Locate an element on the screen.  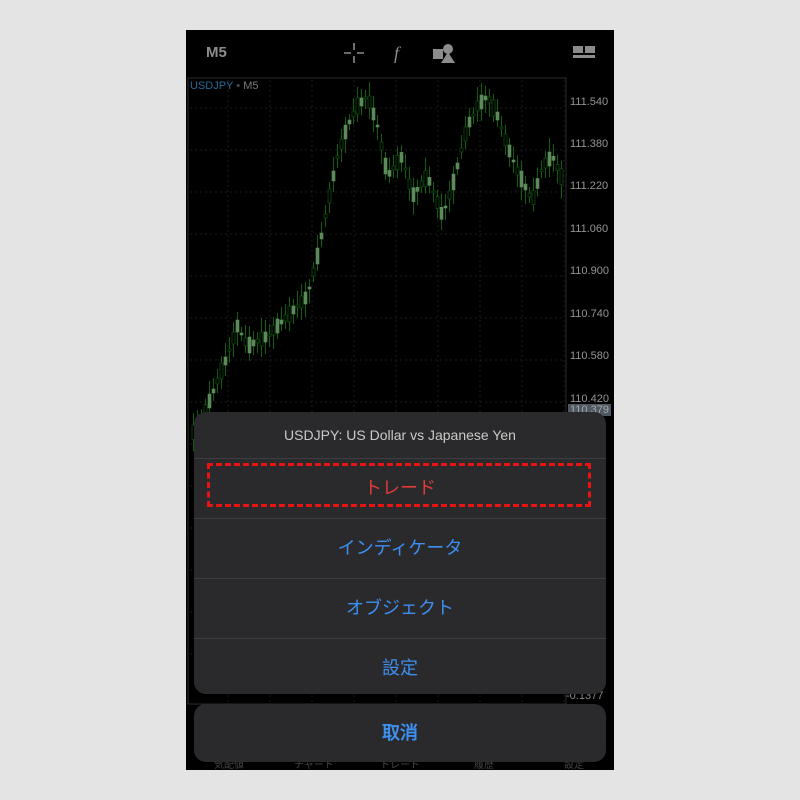
action-sheet-title: USDJPY: US Dollar vs Japanese Yen is located at coordinates (400, 435).